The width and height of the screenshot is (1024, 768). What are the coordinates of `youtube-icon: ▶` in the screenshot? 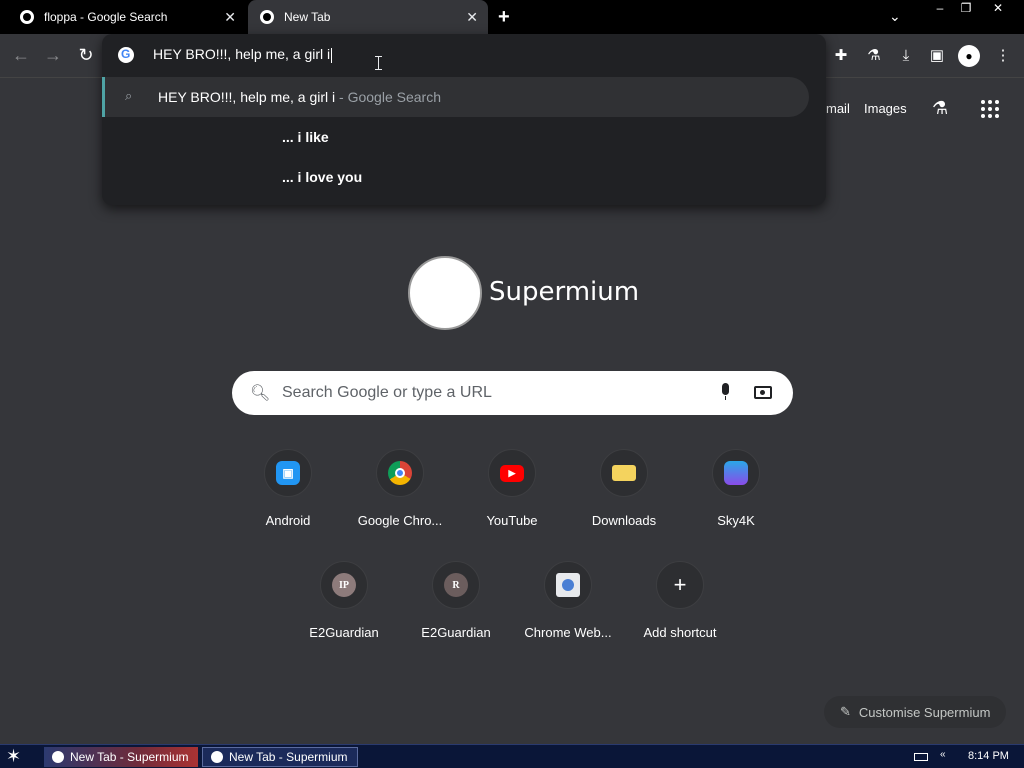 It's located at (512, 473).